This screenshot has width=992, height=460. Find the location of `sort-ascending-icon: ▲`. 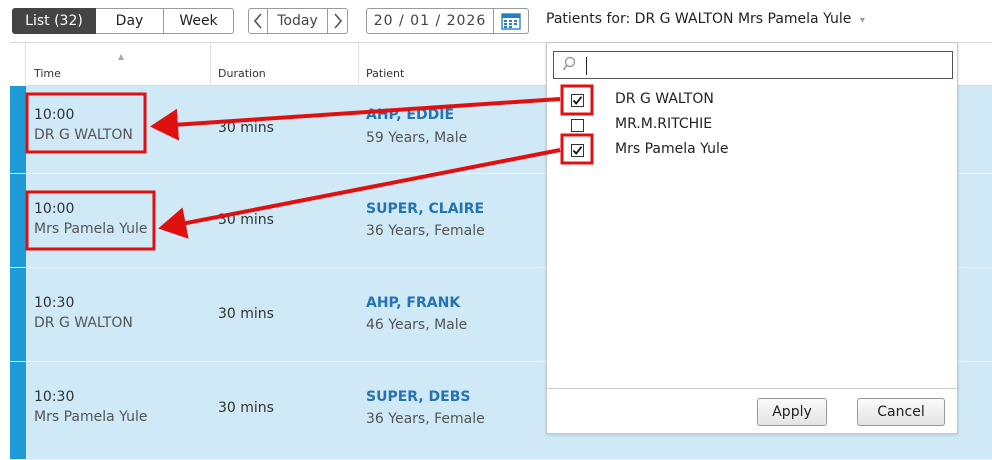

sort-ascending-icon: ▲ is located at coordinates (121, 56).